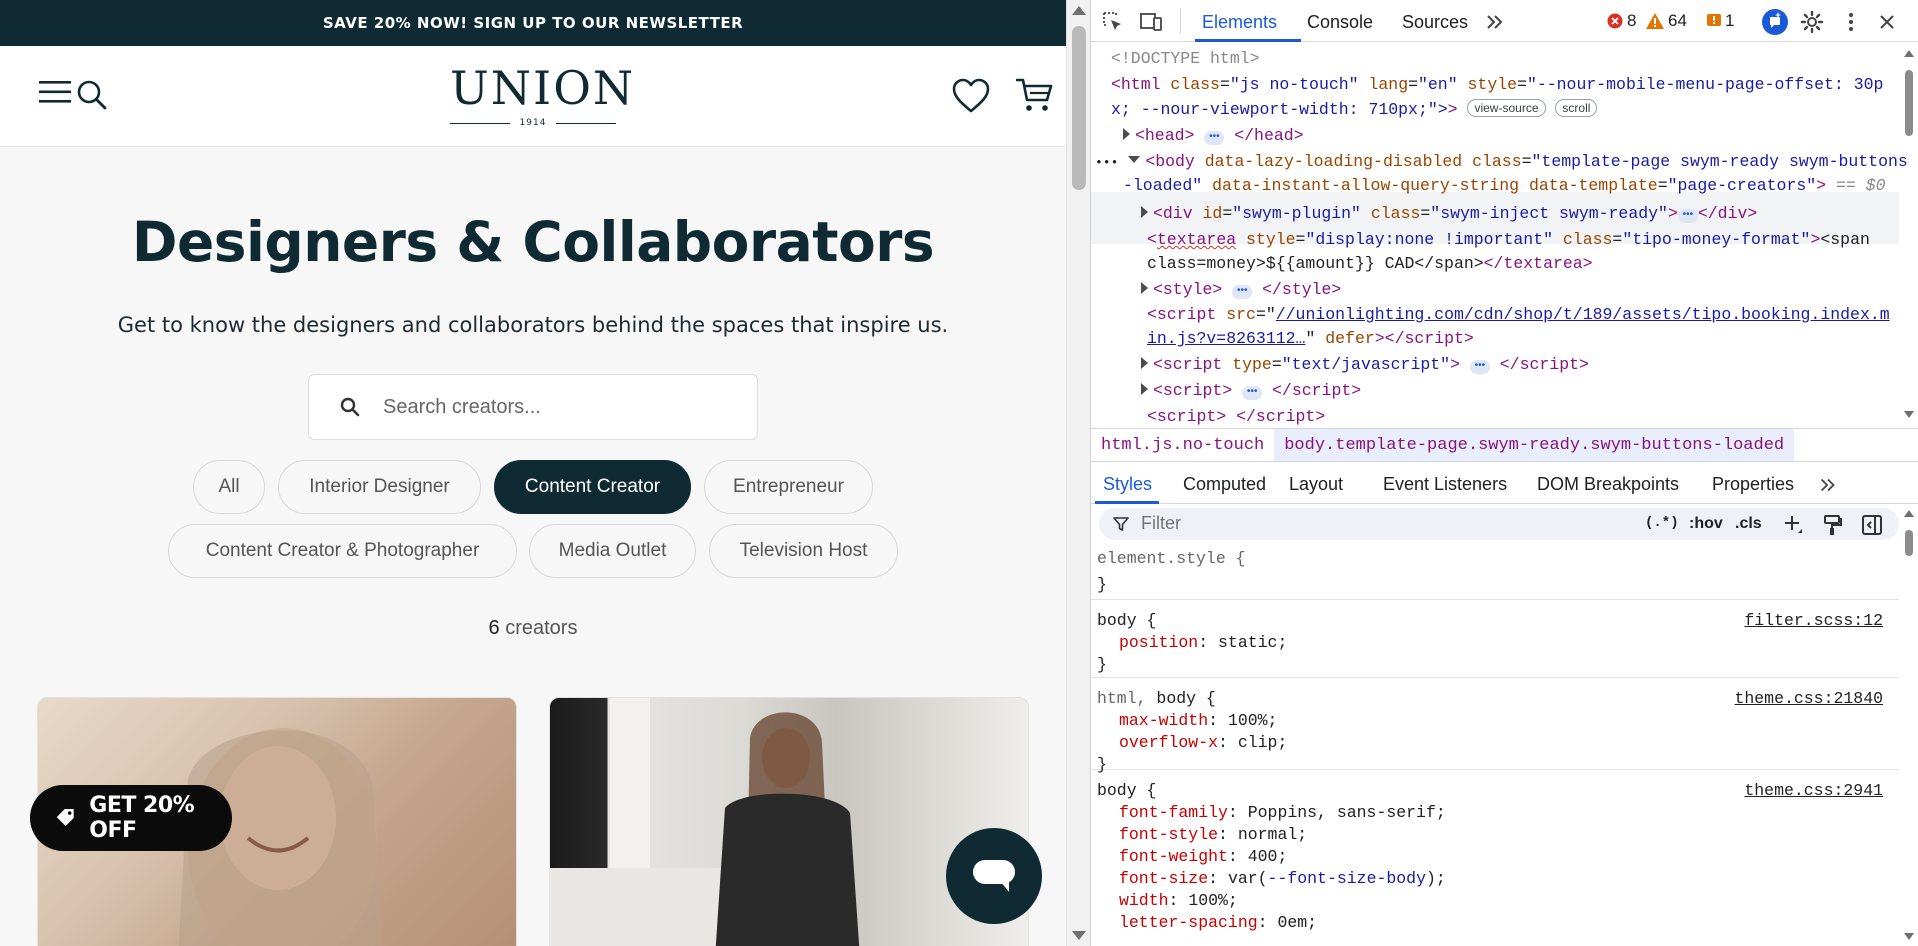 The width and height of the screenshot is (1918, 946). I want to click on breadcrumb-html: html.js.no-touch, so click(1182, 445).